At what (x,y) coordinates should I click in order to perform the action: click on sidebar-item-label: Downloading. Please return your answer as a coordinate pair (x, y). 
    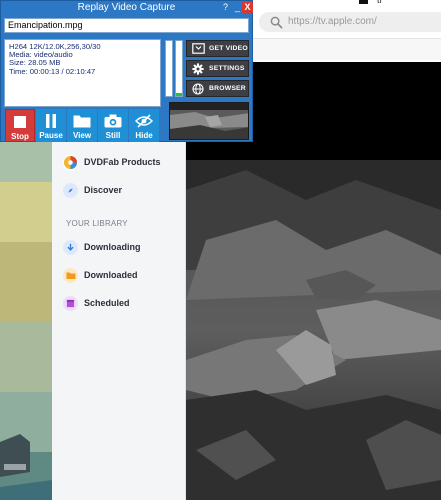
    Looking at the image, I should click on (112, 247).